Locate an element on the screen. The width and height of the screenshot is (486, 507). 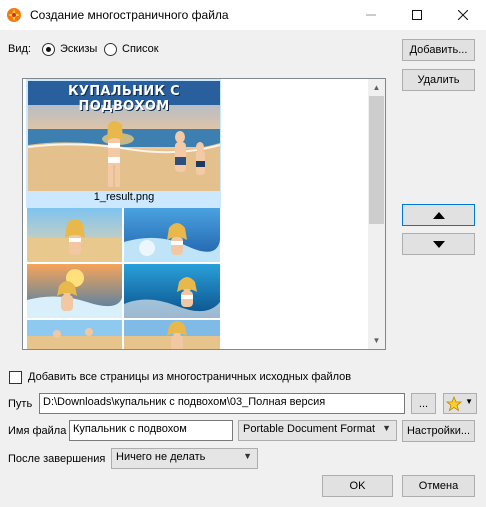
thumbnail-image-1: КУПАЛЬНИК С ПОДВОХОМ is located at coordinates (124, 136).